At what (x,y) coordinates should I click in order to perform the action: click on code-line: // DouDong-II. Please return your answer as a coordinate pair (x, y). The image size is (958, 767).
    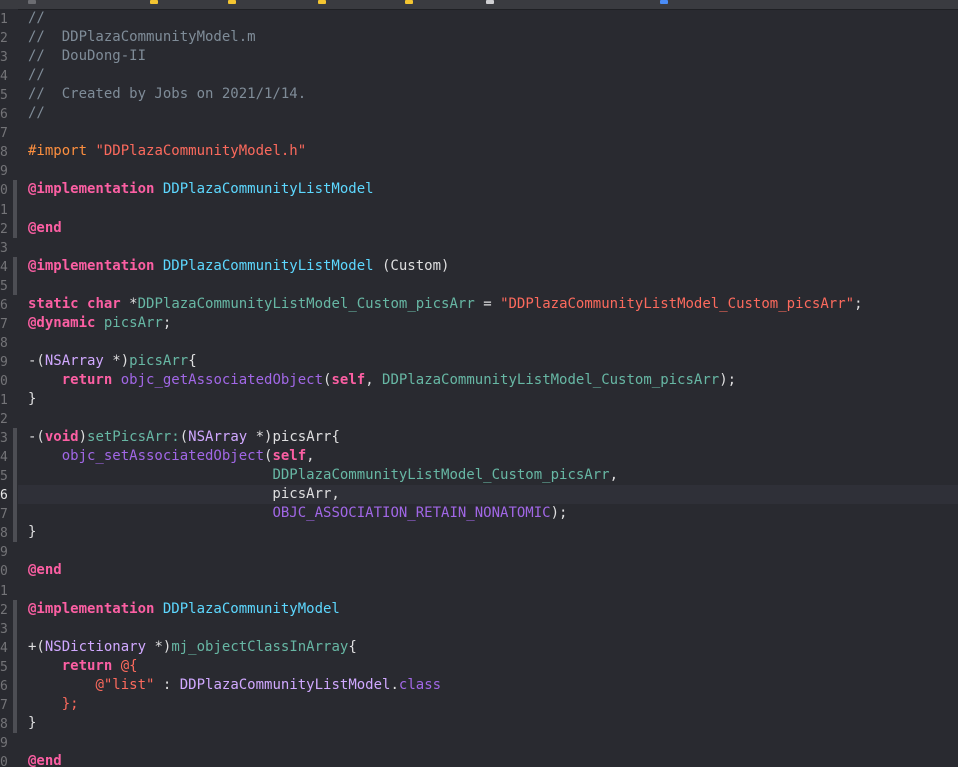
    Looking at the image, I should click on (87, 56).